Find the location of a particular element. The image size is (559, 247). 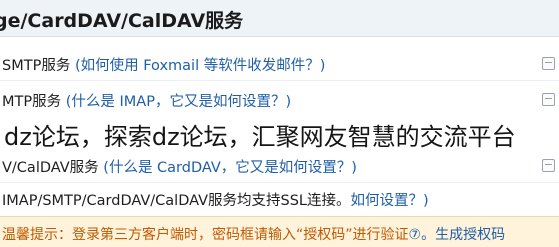

service-label: V/CalDAV服务 is located at coordinates (53, 168).